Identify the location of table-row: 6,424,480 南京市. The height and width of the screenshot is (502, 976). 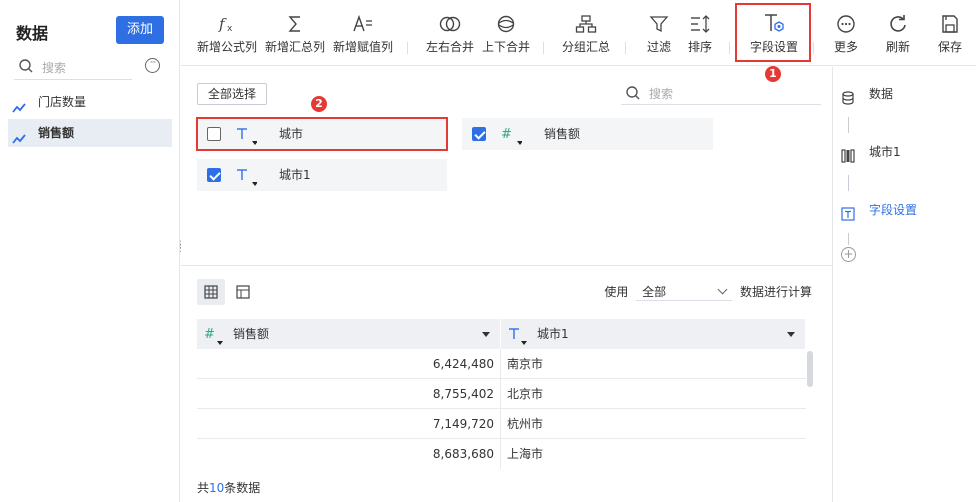
(501, 364).